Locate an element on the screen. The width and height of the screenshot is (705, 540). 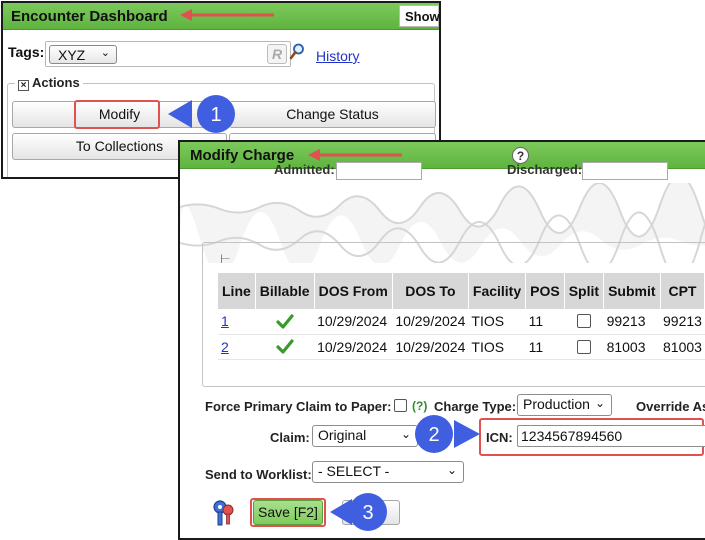
col-pos: POS is located at coordinates (545, 291).